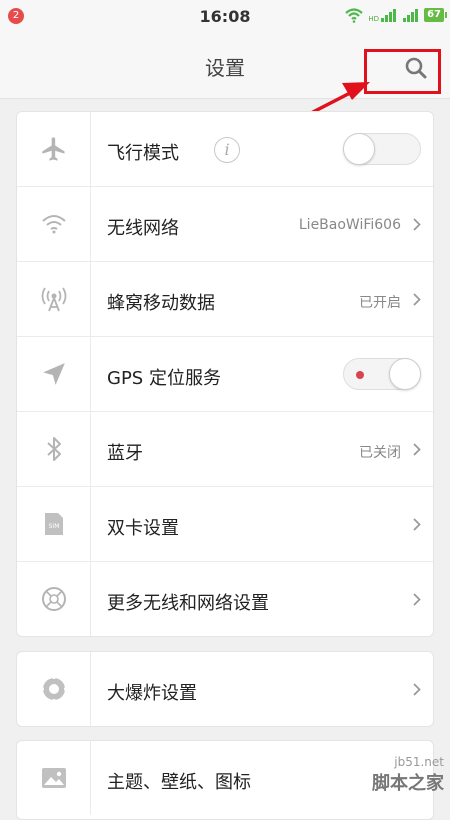  I want to click on network-globe-icon, so click(54, 599).